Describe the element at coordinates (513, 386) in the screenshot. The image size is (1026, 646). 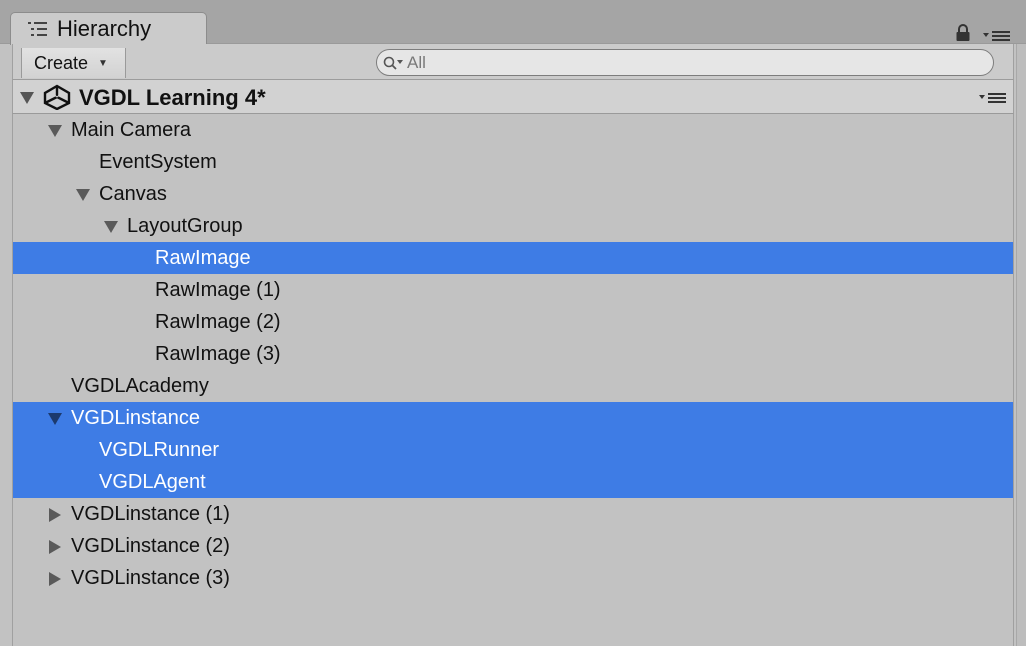
I see `tree-row: VGDLAcademy` at that location.